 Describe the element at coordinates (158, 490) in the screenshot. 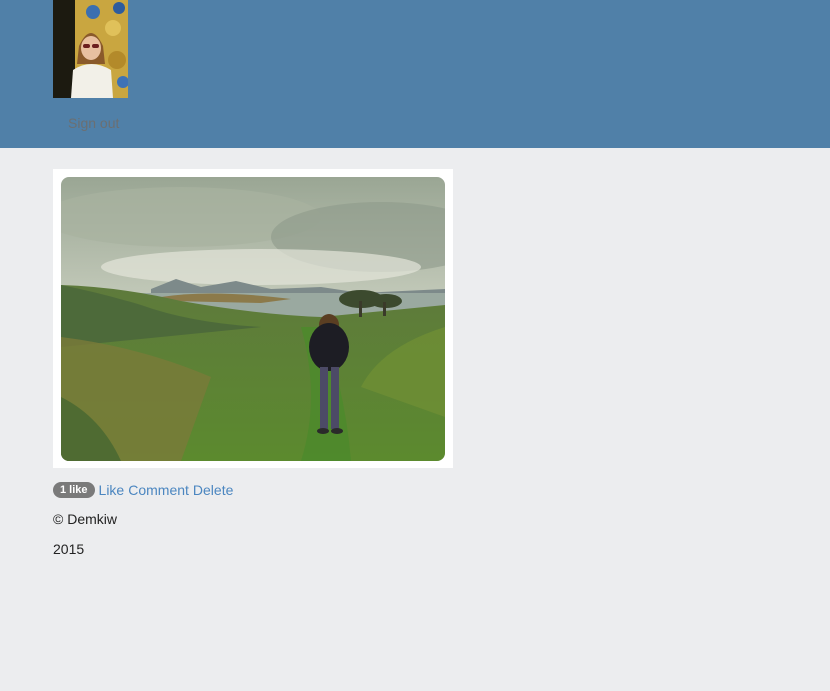

I see `comment-button: Comment` at that location.